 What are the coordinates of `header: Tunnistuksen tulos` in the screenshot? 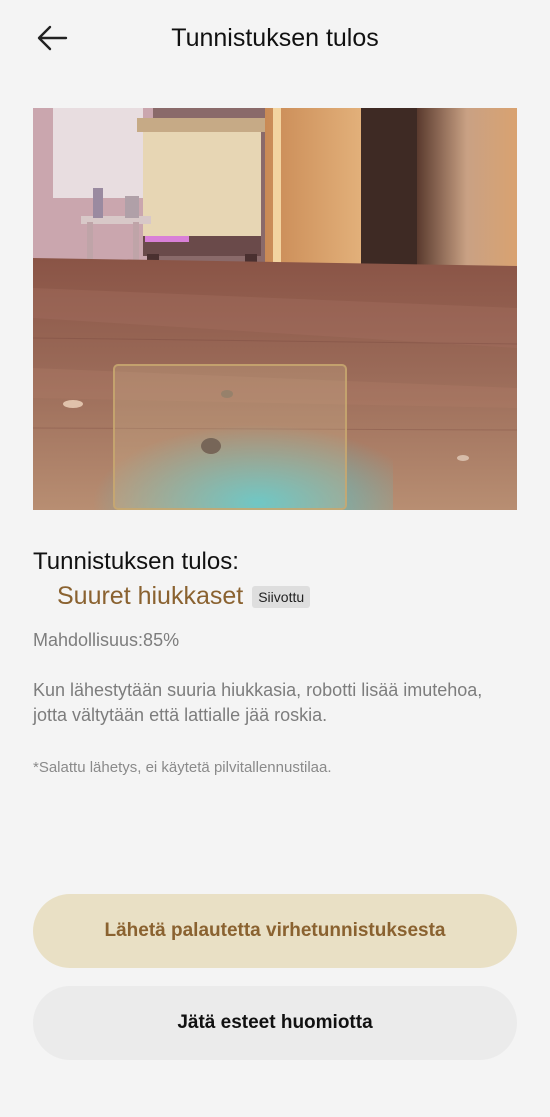 It's located at (275, 39).